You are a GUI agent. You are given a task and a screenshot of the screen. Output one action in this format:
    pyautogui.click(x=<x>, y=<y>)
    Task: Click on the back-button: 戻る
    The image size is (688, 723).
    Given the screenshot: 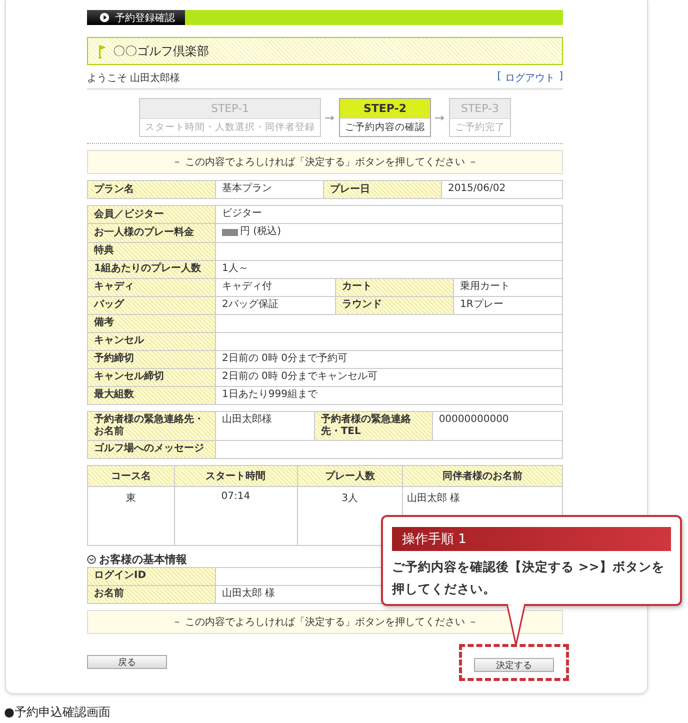 What is the action you would take?
    pyautogui.click(x=127, y=662)
    